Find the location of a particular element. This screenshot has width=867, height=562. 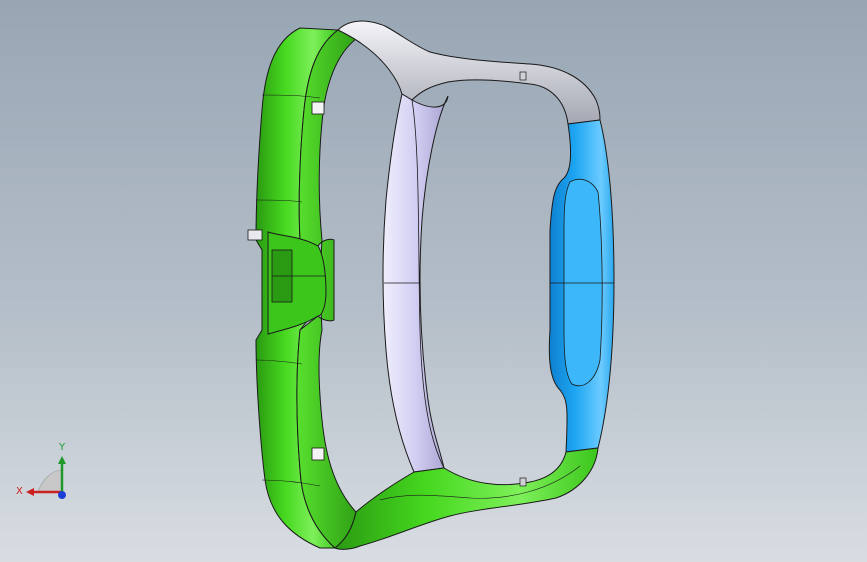

pin-bottom-right is located at coordinates (523, 482).